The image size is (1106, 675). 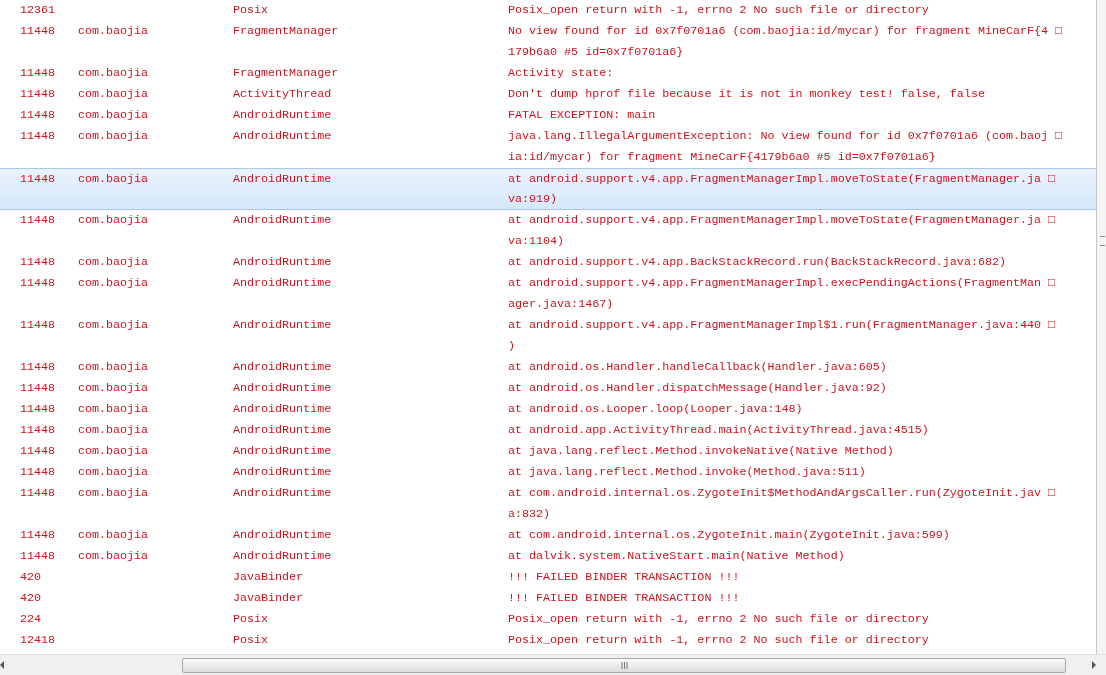 What do you see at coordinates (548, 189) in the screenshot?
I see `log-row: 11448 com.baojia AndroidRuntime at android.support.v4.app.FragmentManagerImpl.moveToState(FragmentManager.ja □ va:919)` at bounding box center [548, 189].